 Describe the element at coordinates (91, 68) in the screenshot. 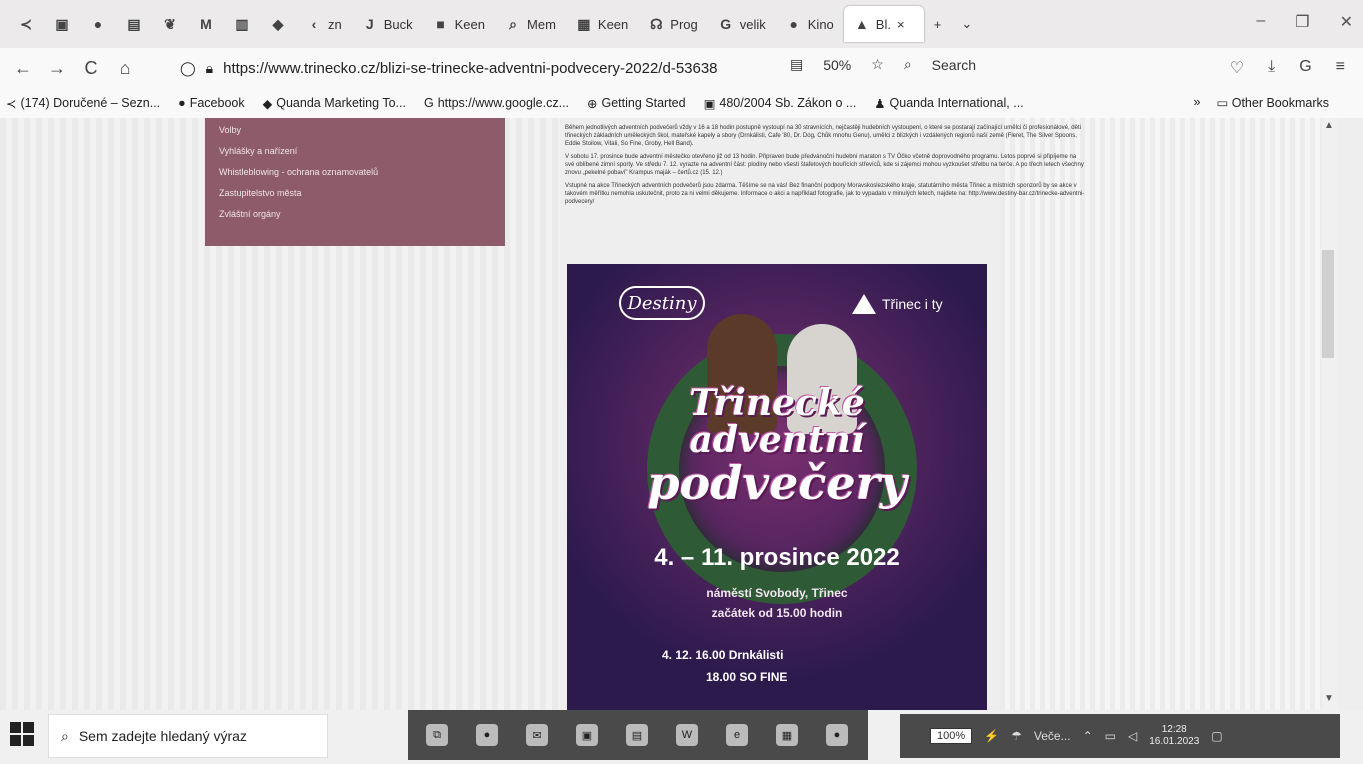

I see `reload-button: C` at that location.